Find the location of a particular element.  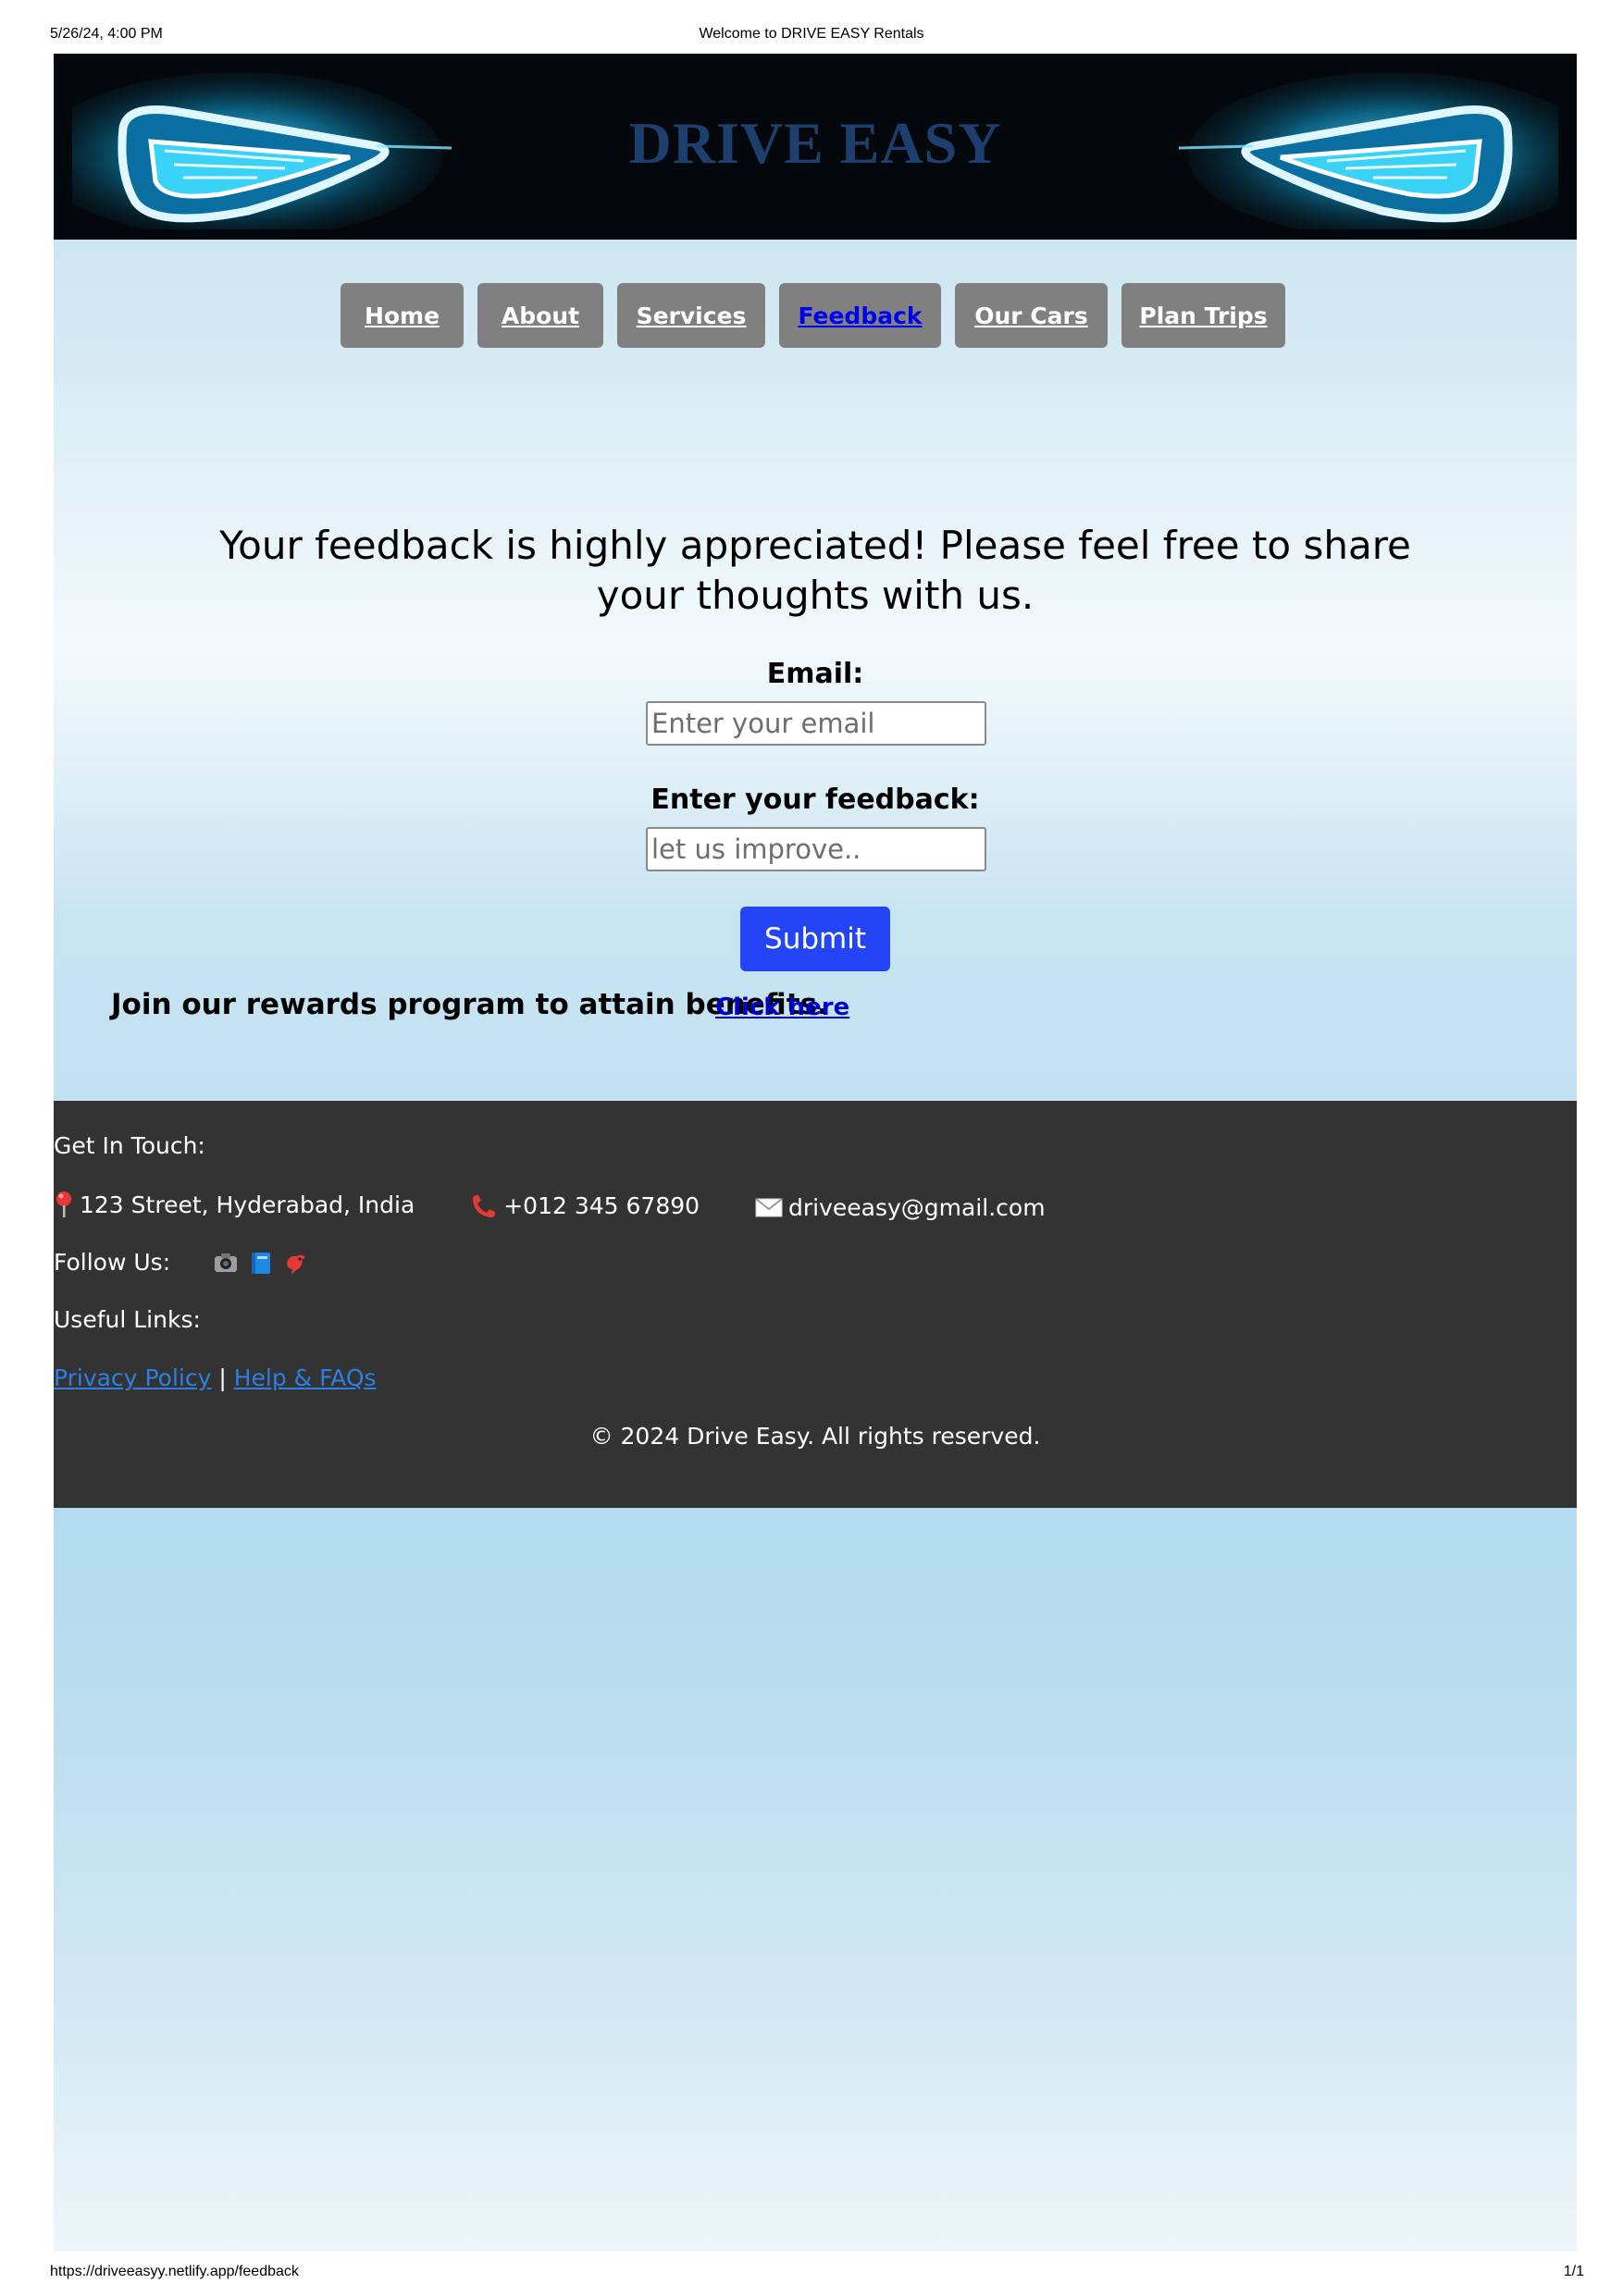

nav-our-cars-button: Our Cars is located at coordinates (1031, 315).